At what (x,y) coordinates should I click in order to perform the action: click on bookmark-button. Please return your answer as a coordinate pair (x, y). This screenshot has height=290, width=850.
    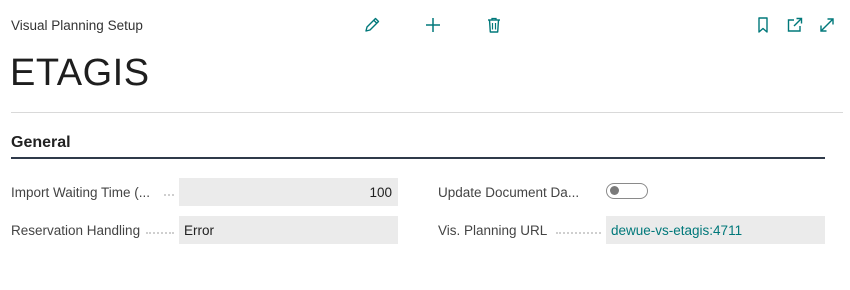
    Looking at the image, I should click on (763, 25).